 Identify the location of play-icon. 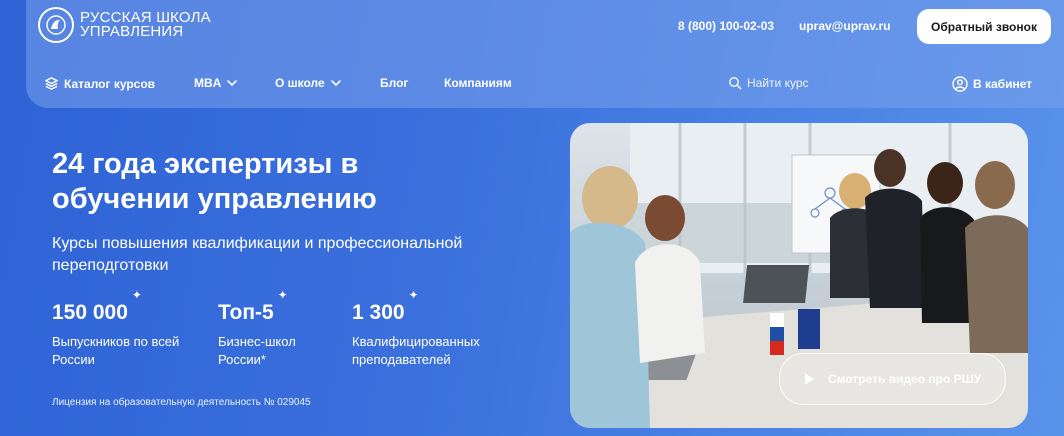
(809, 379).